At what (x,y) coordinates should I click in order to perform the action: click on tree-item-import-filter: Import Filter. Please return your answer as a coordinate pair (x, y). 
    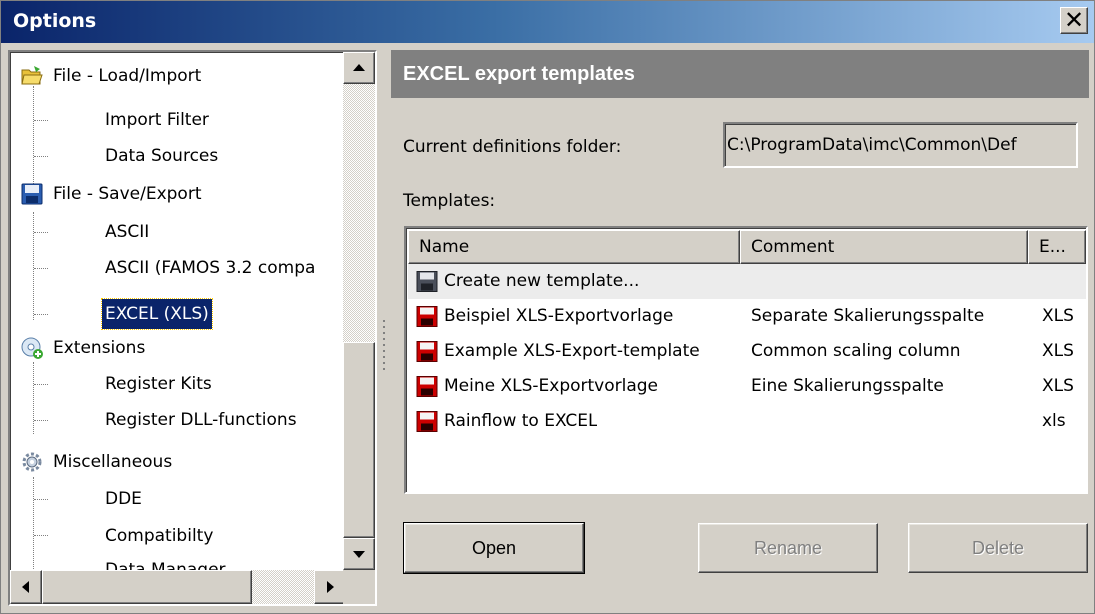
    Looking at the image, I should click on (157, 120).